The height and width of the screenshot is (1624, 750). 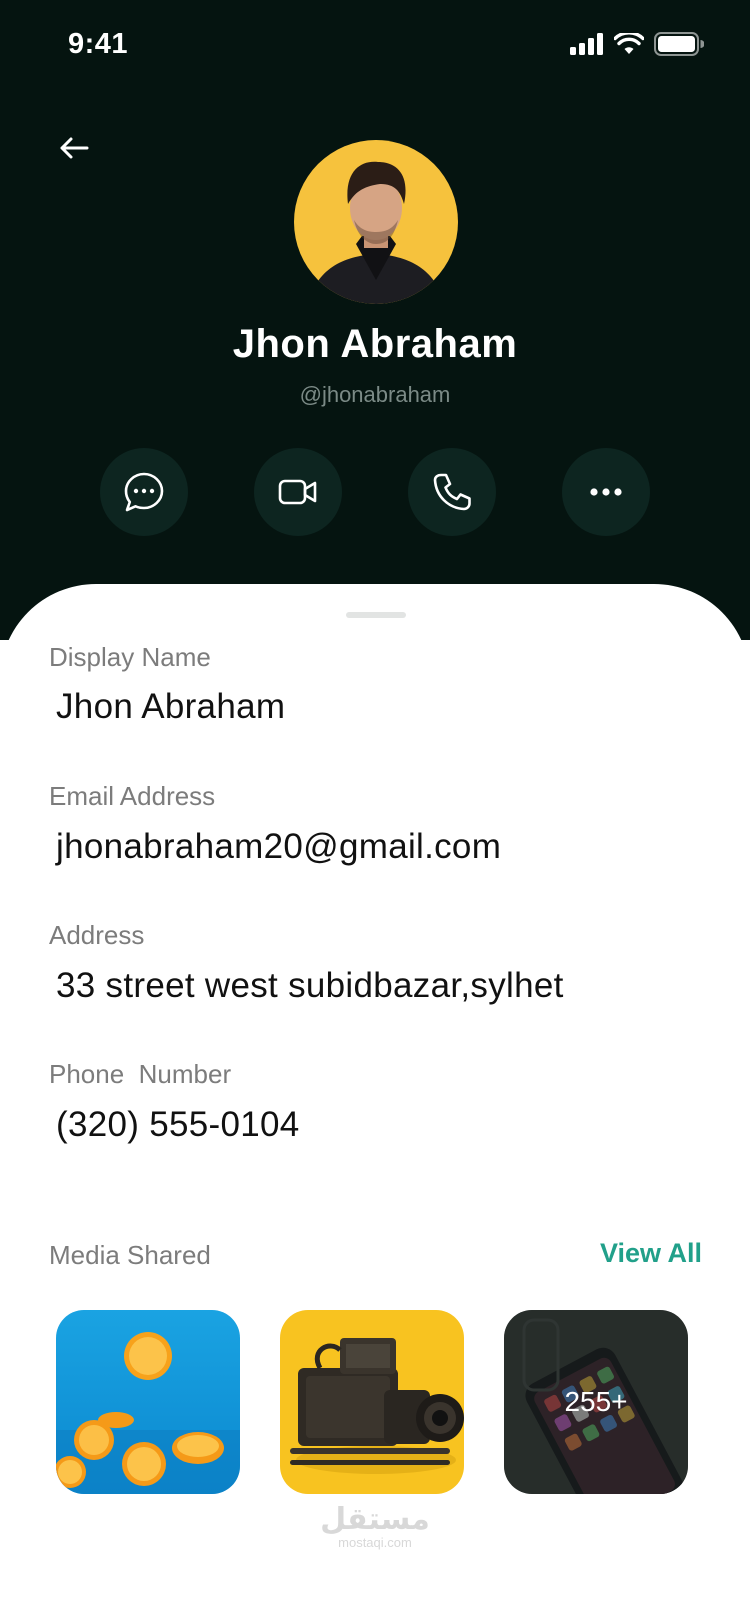 I want to click on media-more-count: 255+, so click(x=596, y=1401).